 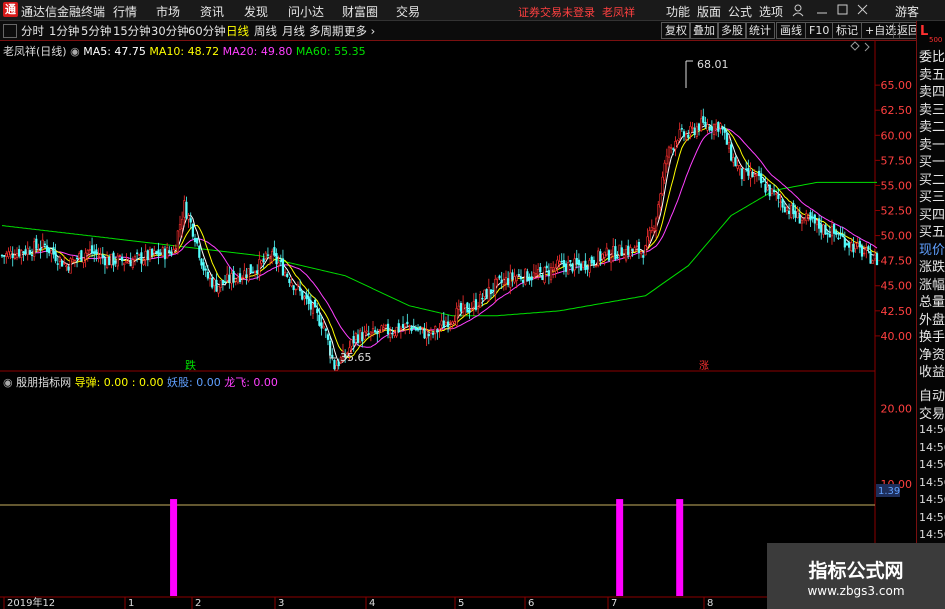 I want to click on menu-trade: 交易, so click(x=408, y=11).